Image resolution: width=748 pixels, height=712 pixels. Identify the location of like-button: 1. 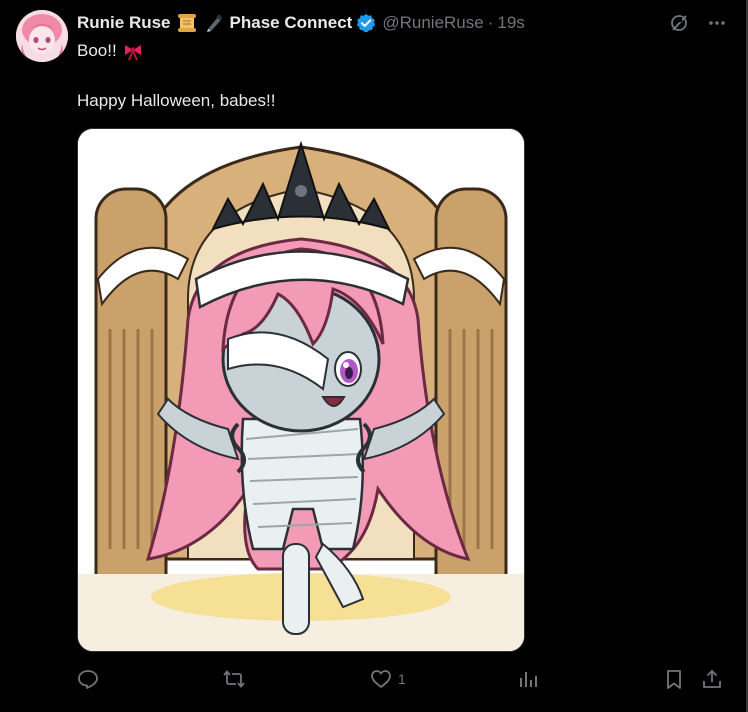
(388, 679).